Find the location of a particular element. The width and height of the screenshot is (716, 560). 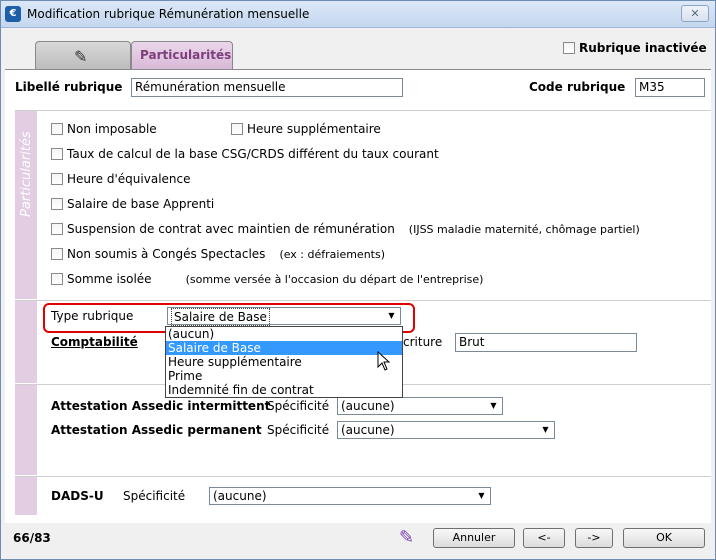

ecriture-input: Brut is located at coordinates (546, 342).